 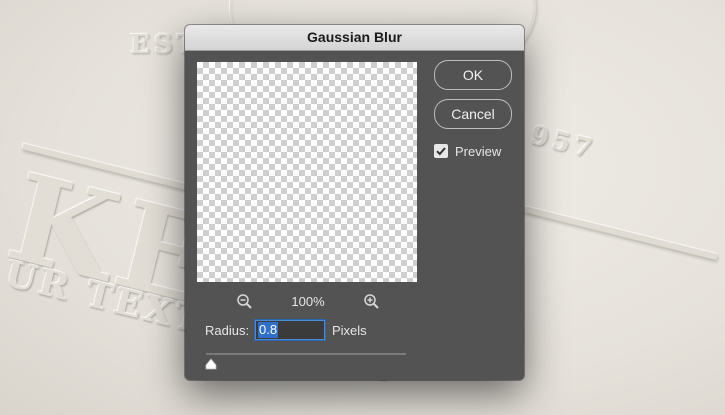 What do you see at coordinates (349, 330) in the screenshot?
I see `radius-unit-label: Pixels` at bounding box center [349, 330].